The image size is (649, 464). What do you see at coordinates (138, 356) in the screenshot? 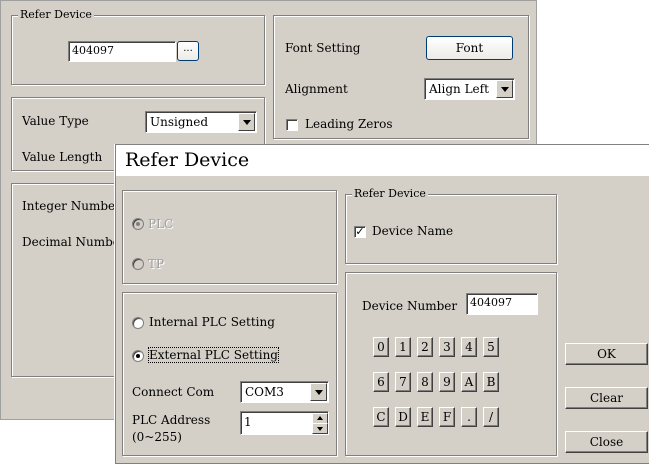
I see `external-plc-radio` at bounding box center [138, 356].